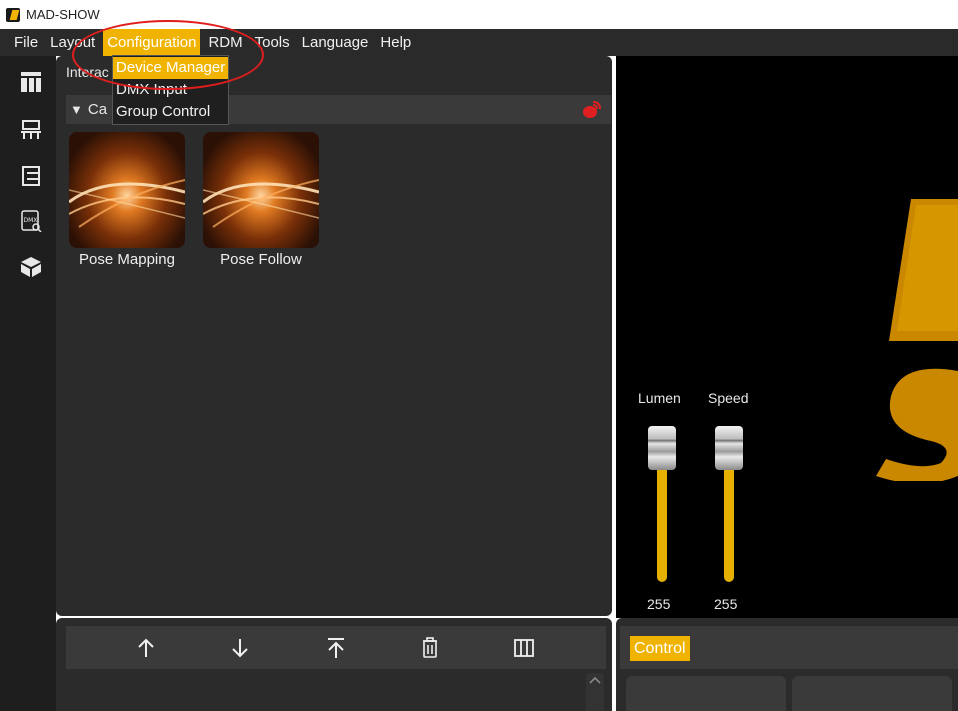 Image resolution: width=958 pixels, height=711 pixels. What do you see at coordinates (31, 176) in the screenshot?
I see `list-icon` at bounding box center [31, 176].